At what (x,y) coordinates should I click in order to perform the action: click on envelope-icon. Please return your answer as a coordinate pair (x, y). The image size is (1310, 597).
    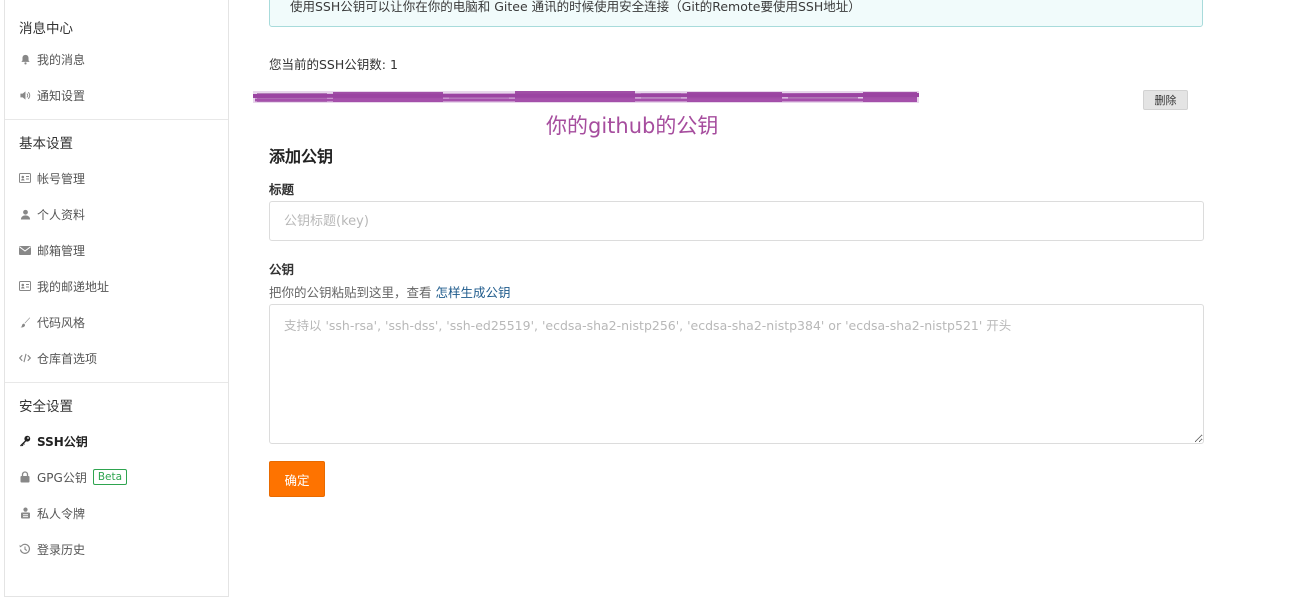
    Looking at the image, I should click on (25, 250).